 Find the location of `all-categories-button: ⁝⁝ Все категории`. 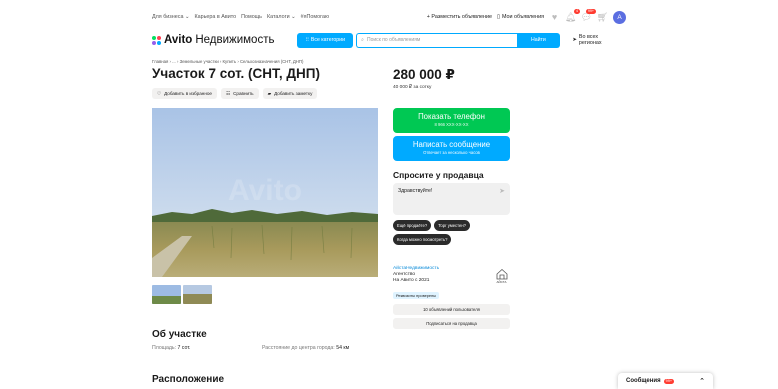

all-categories-button: ⁝⁝ Все категории is located at coordinates (325, 40).